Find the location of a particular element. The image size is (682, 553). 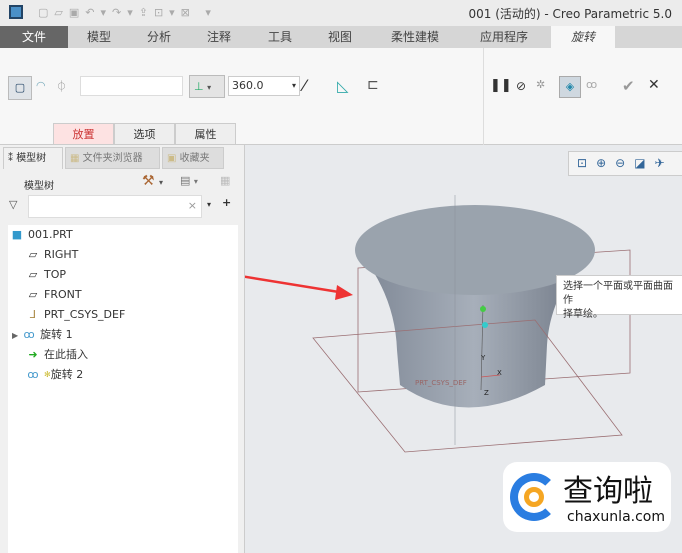

thicken-icon: ⊏ is located at coordinates (373, 85).